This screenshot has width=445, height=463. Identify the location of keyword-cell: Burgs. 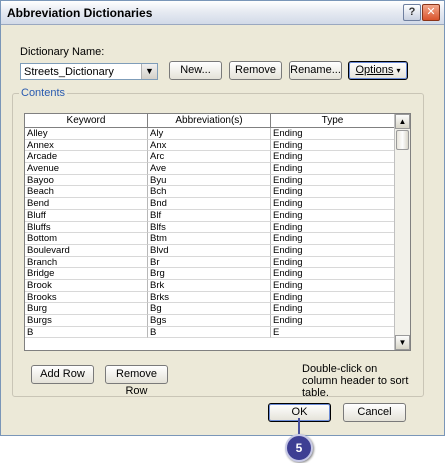
(86, 321).